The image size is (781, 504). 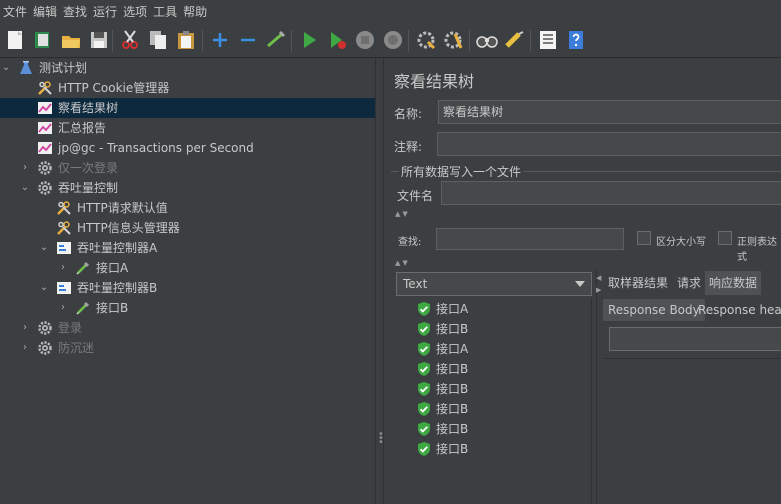 I want to click on tree-node: ⌄ 测试计划, so click(x=187, y=68).